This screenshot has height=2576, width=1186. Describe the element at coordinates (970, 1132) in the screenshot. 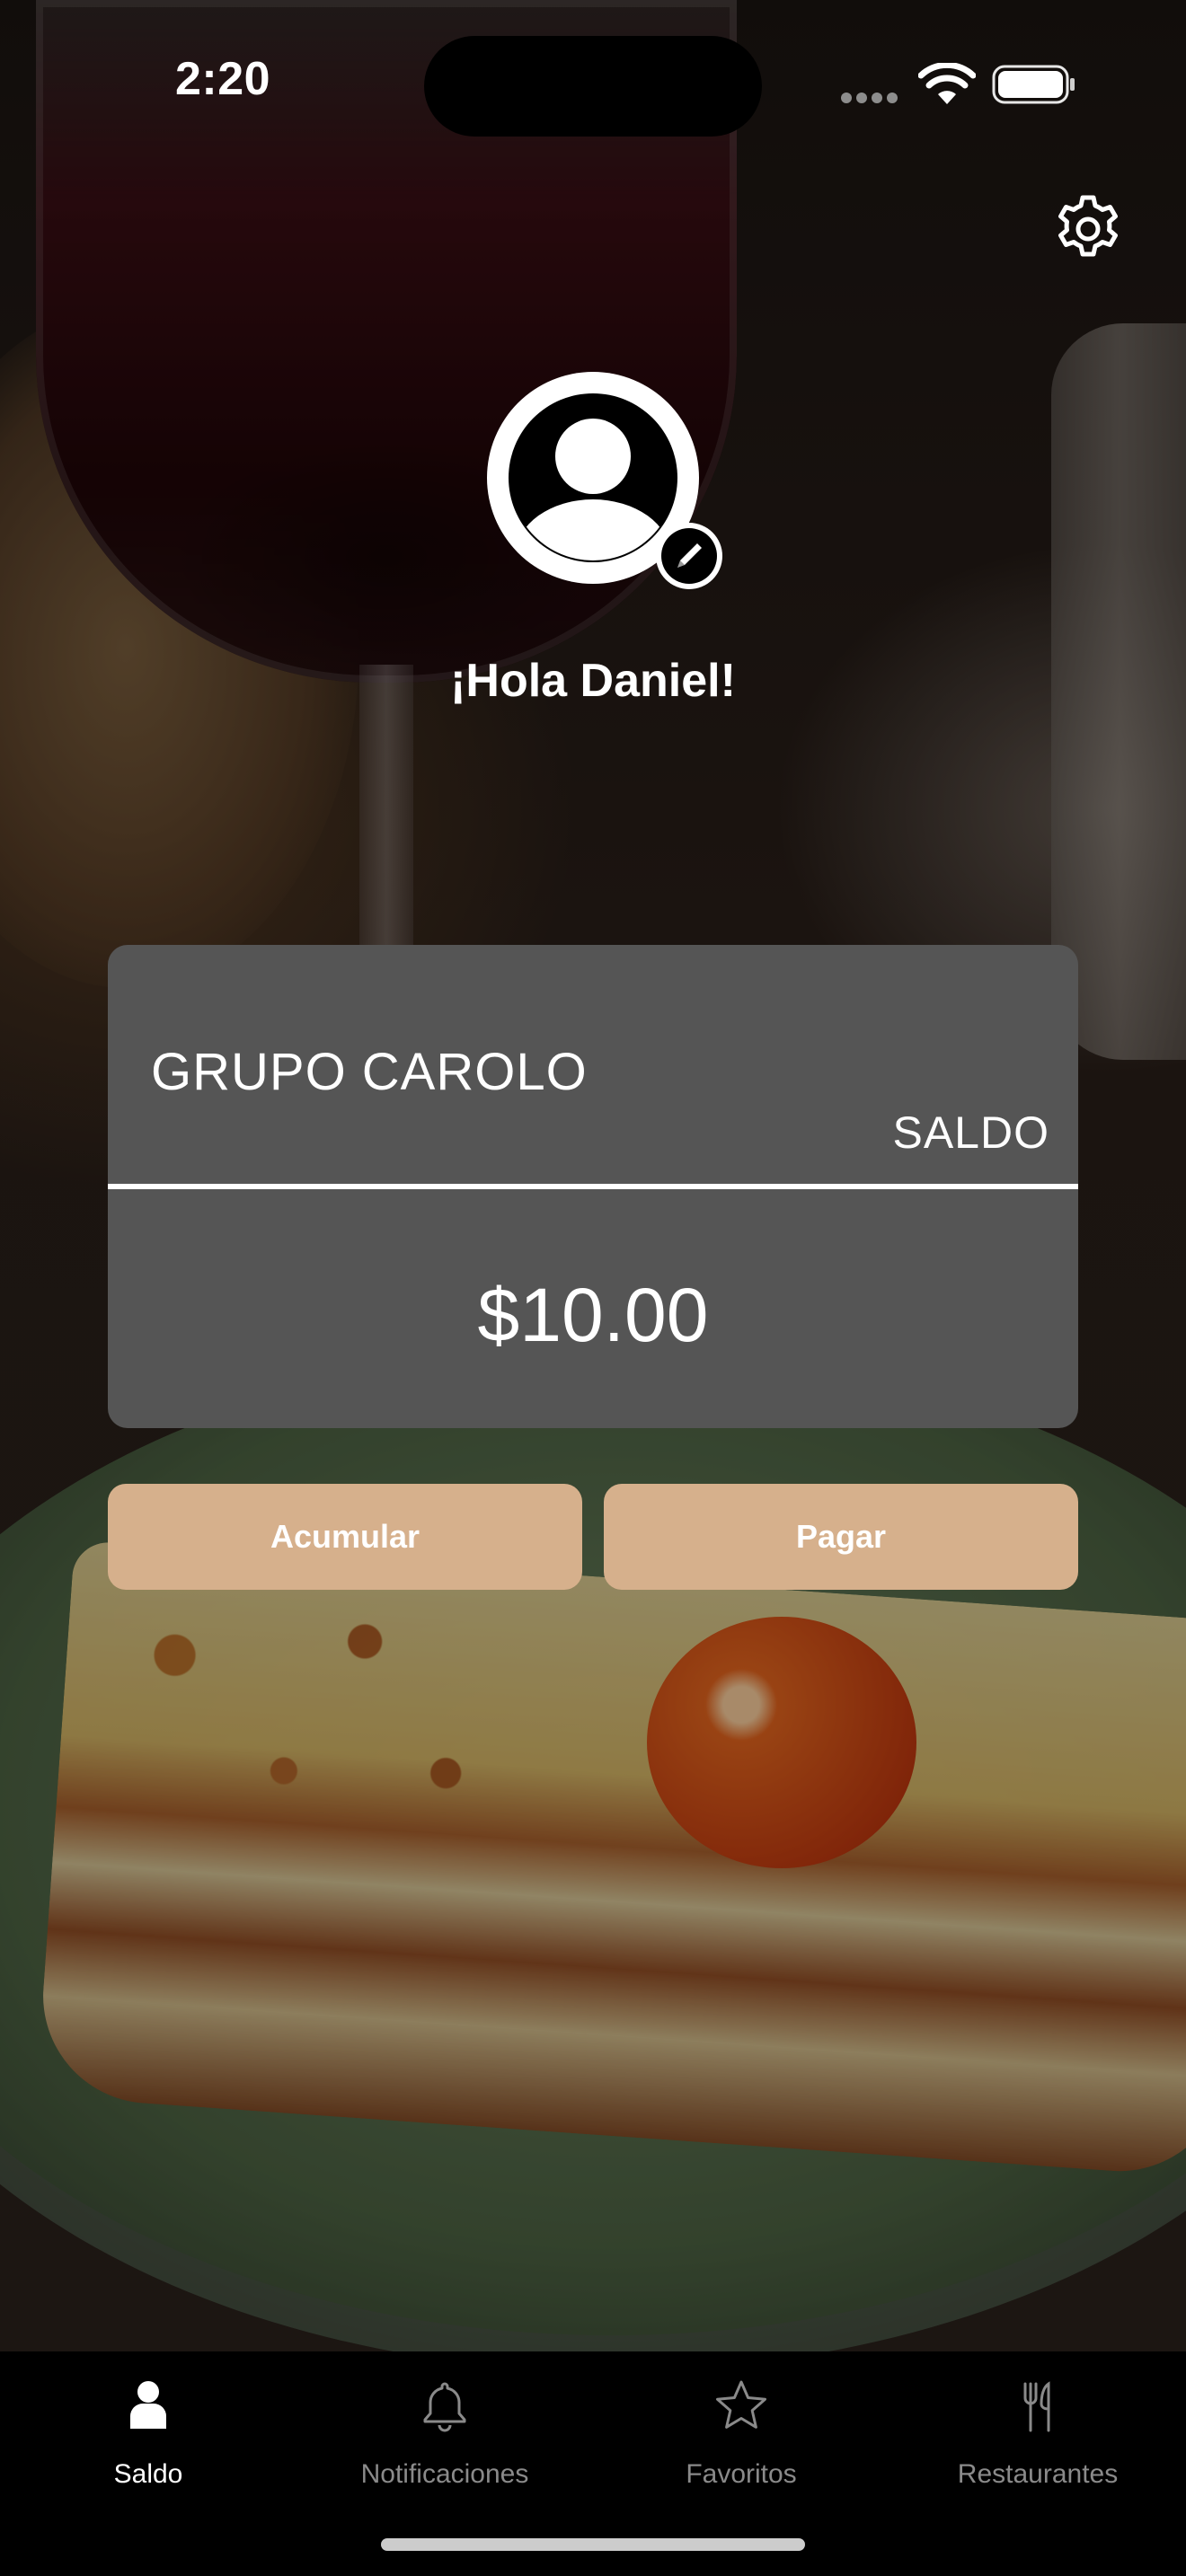

I see `balance-label: SALDO` at that location.